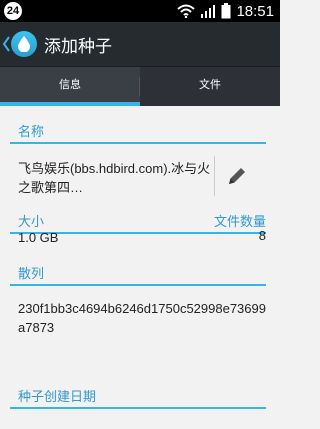 This screenshot has width=320, height=429. I want to click on tab-files: 文件, so click(210, 86).